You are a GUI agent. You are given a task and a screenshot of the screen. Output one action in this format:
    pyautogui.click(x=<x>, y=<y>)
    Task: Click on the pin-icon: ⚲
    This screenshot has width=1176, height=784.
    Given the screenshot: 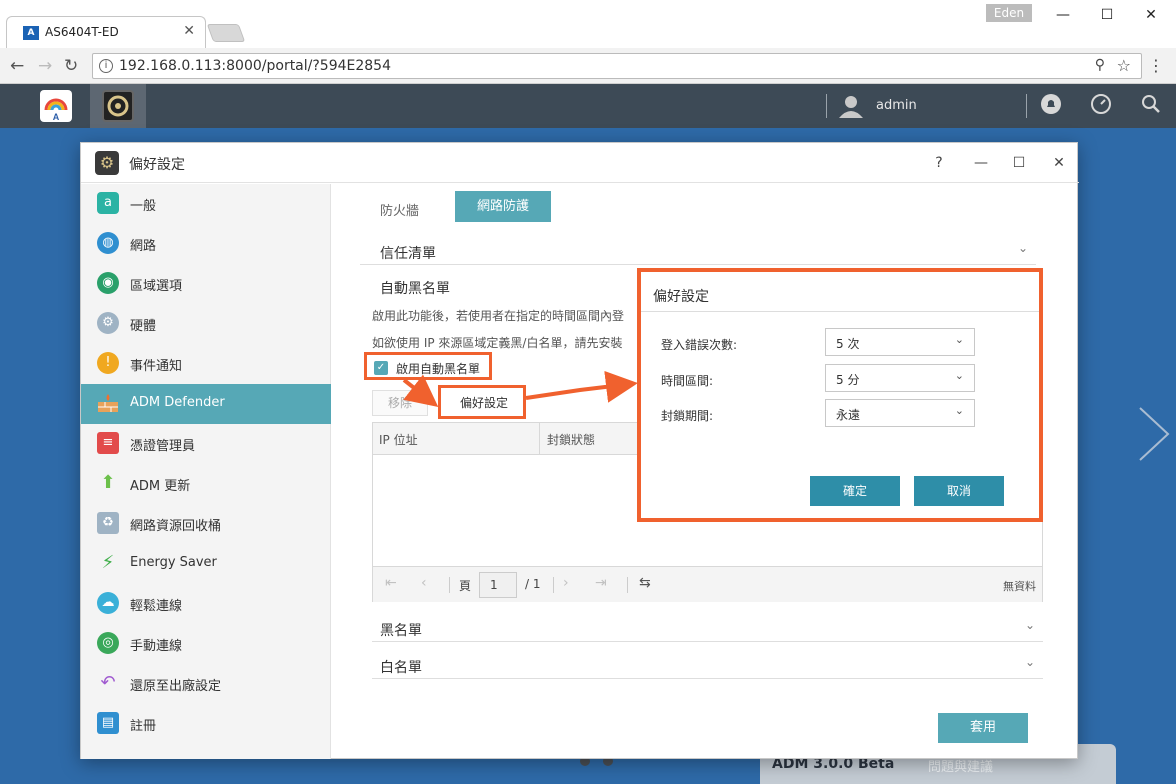 What is the action you would take?
    pyautogui.click(x=1100, y=65)
    